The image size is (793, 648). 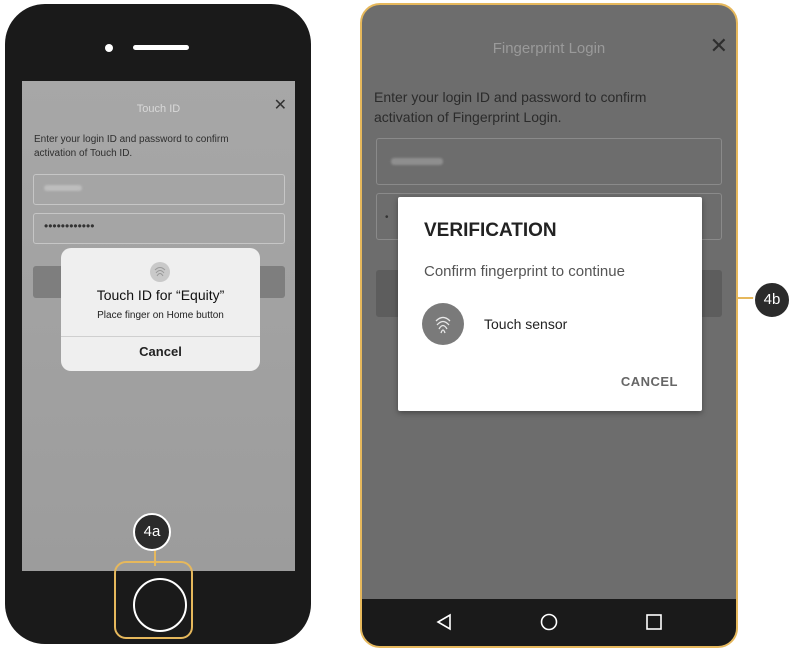 I want to click on android-nav-bar, so click(x=549, y=622).